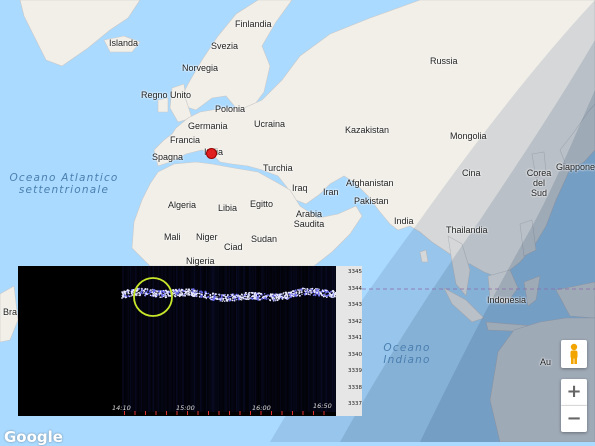 The image size is (595, 446). I want to click on google-logo: Google, so click(33, 437).